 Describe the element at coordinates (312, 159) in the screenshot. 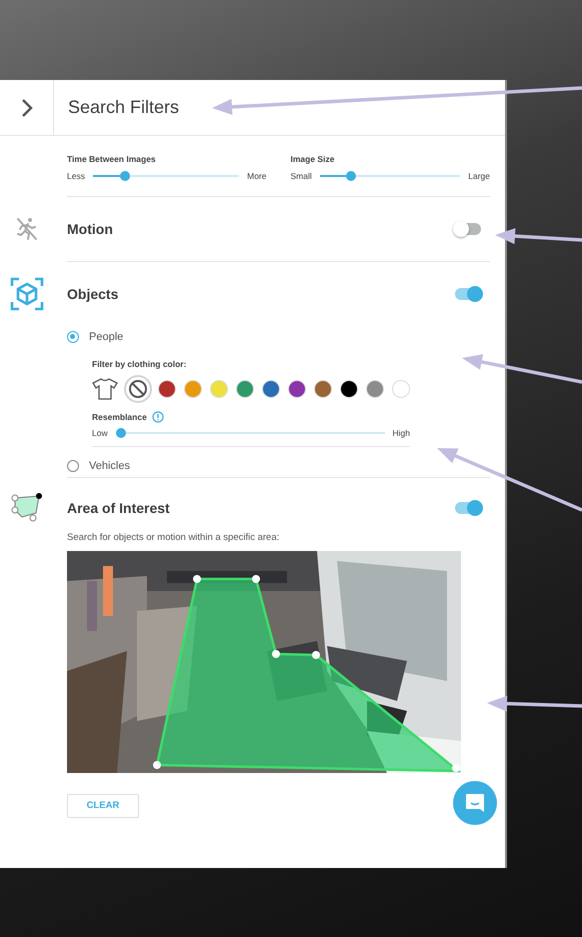

I see `slider-label: Image Size` at that location.